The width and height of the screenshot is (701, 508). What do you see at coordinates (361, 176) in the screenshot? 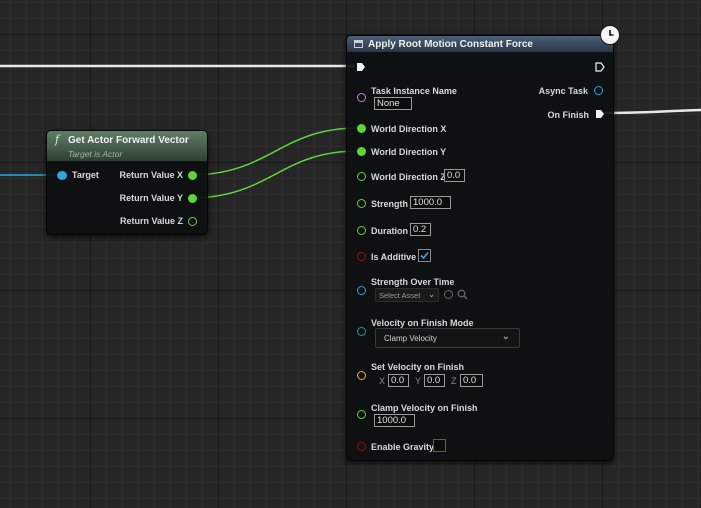
I see `world-direction-z-pin` at bounding box center [361, 176].